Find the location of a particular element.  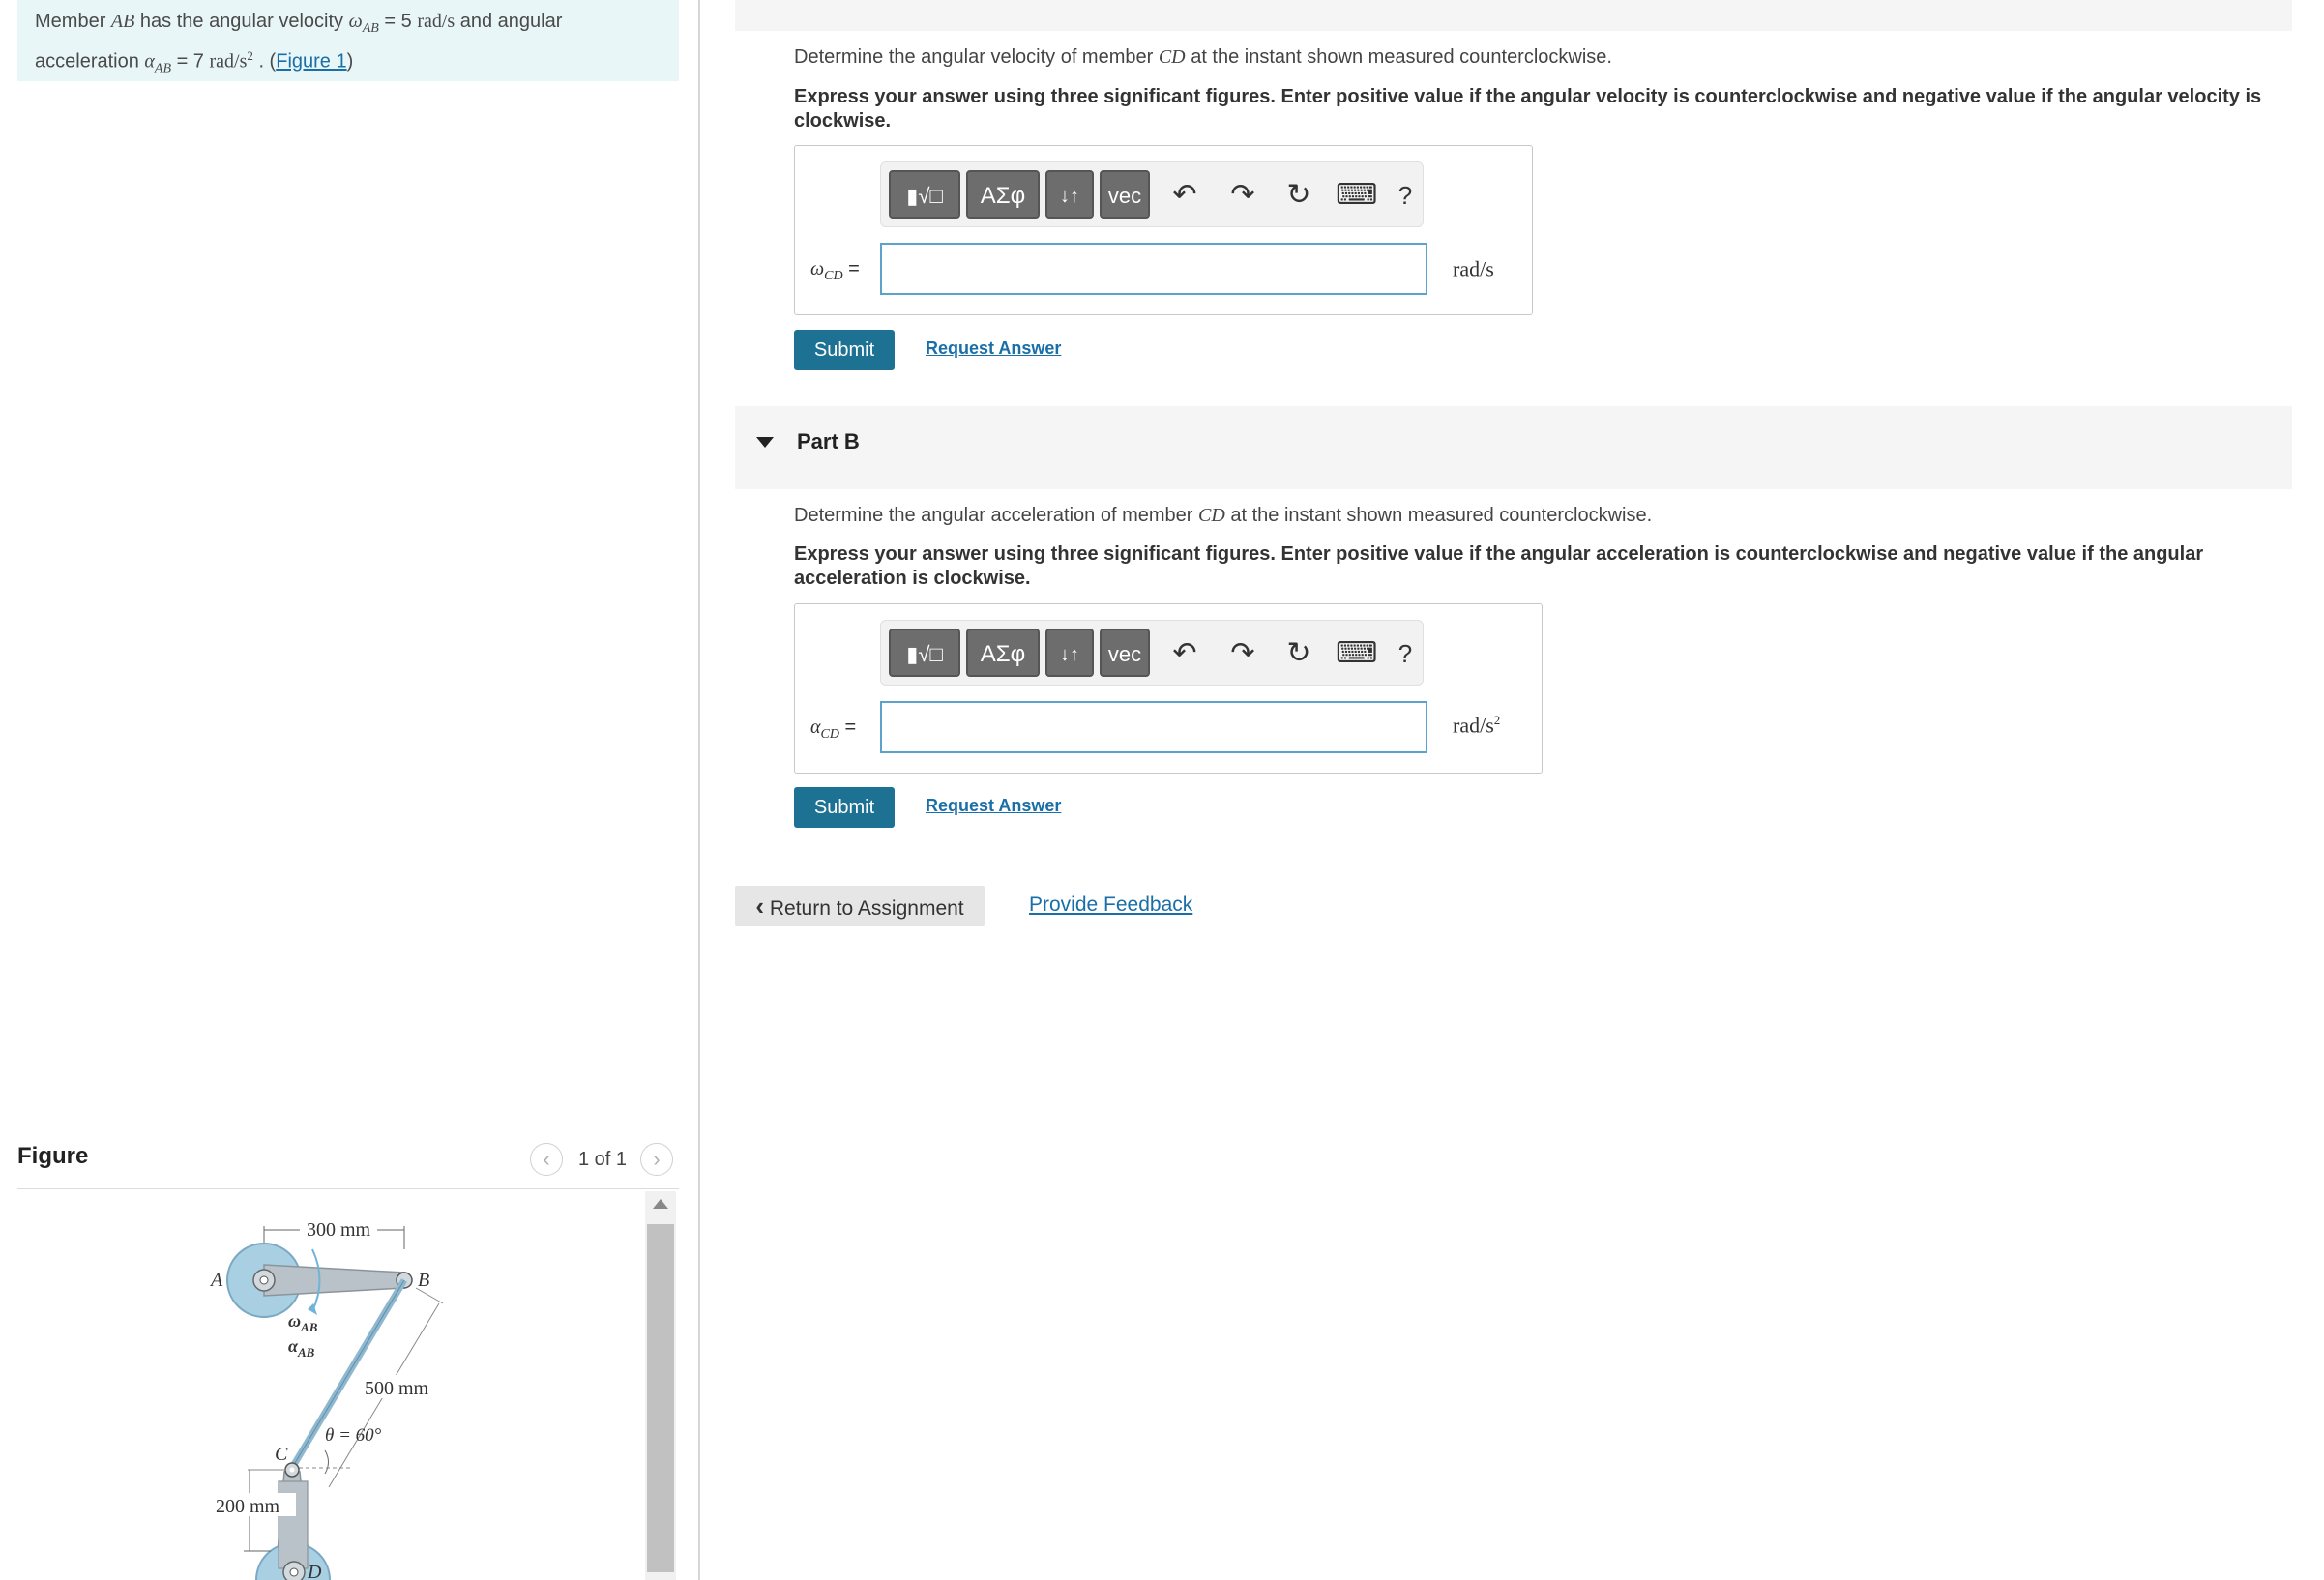

theta-arc is located at coordinates (326, 1462).